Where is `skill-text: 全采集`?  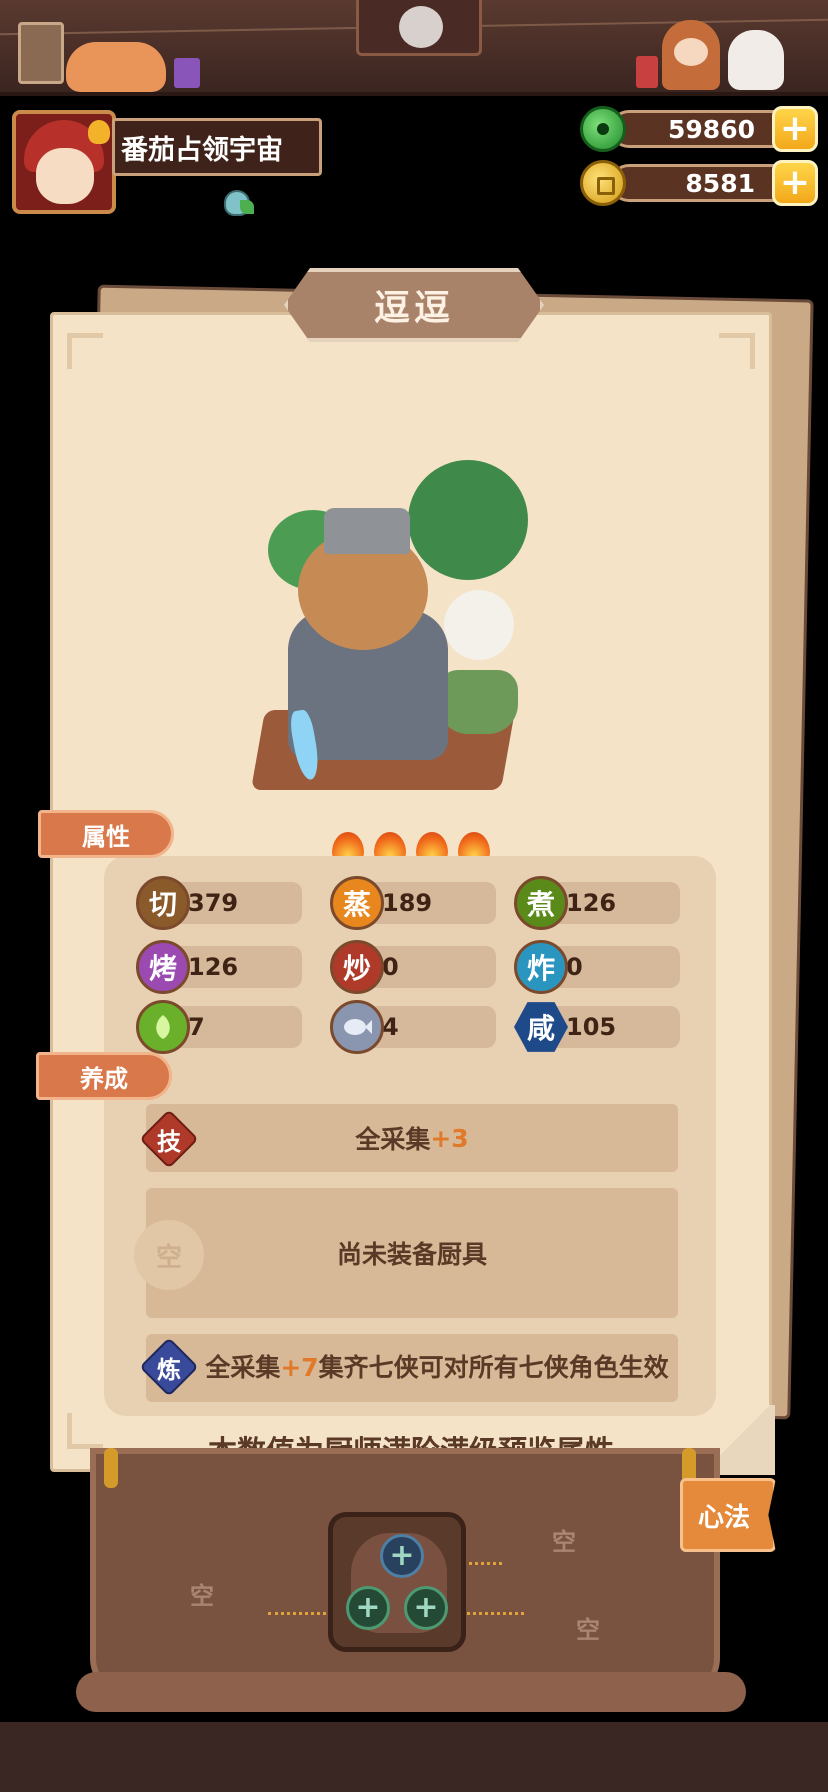 skill-text: 全采集 is located at coordinates (393, 1139).